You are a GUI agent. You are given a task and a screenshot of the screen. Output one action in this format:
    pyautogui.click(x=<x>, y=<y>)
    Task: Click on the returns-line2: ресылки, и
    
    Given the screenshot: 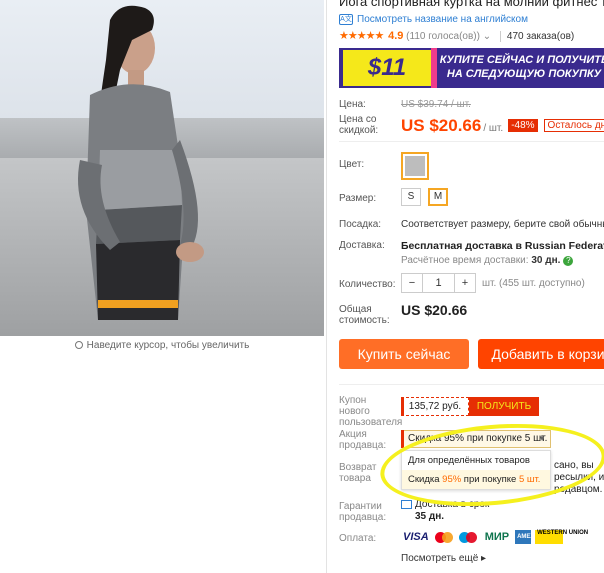 What is the action you would take?
    pyautogui.click(x=579, y=477)
    